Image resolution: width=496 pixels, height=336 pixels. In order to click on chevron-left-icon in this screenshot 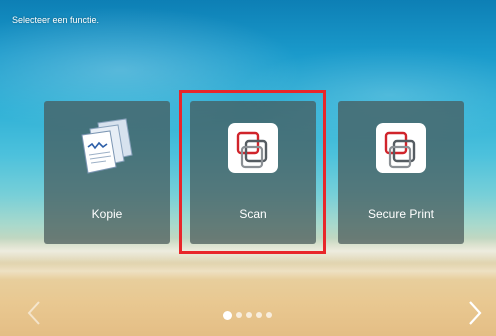, I will do `click(34, 313)`.